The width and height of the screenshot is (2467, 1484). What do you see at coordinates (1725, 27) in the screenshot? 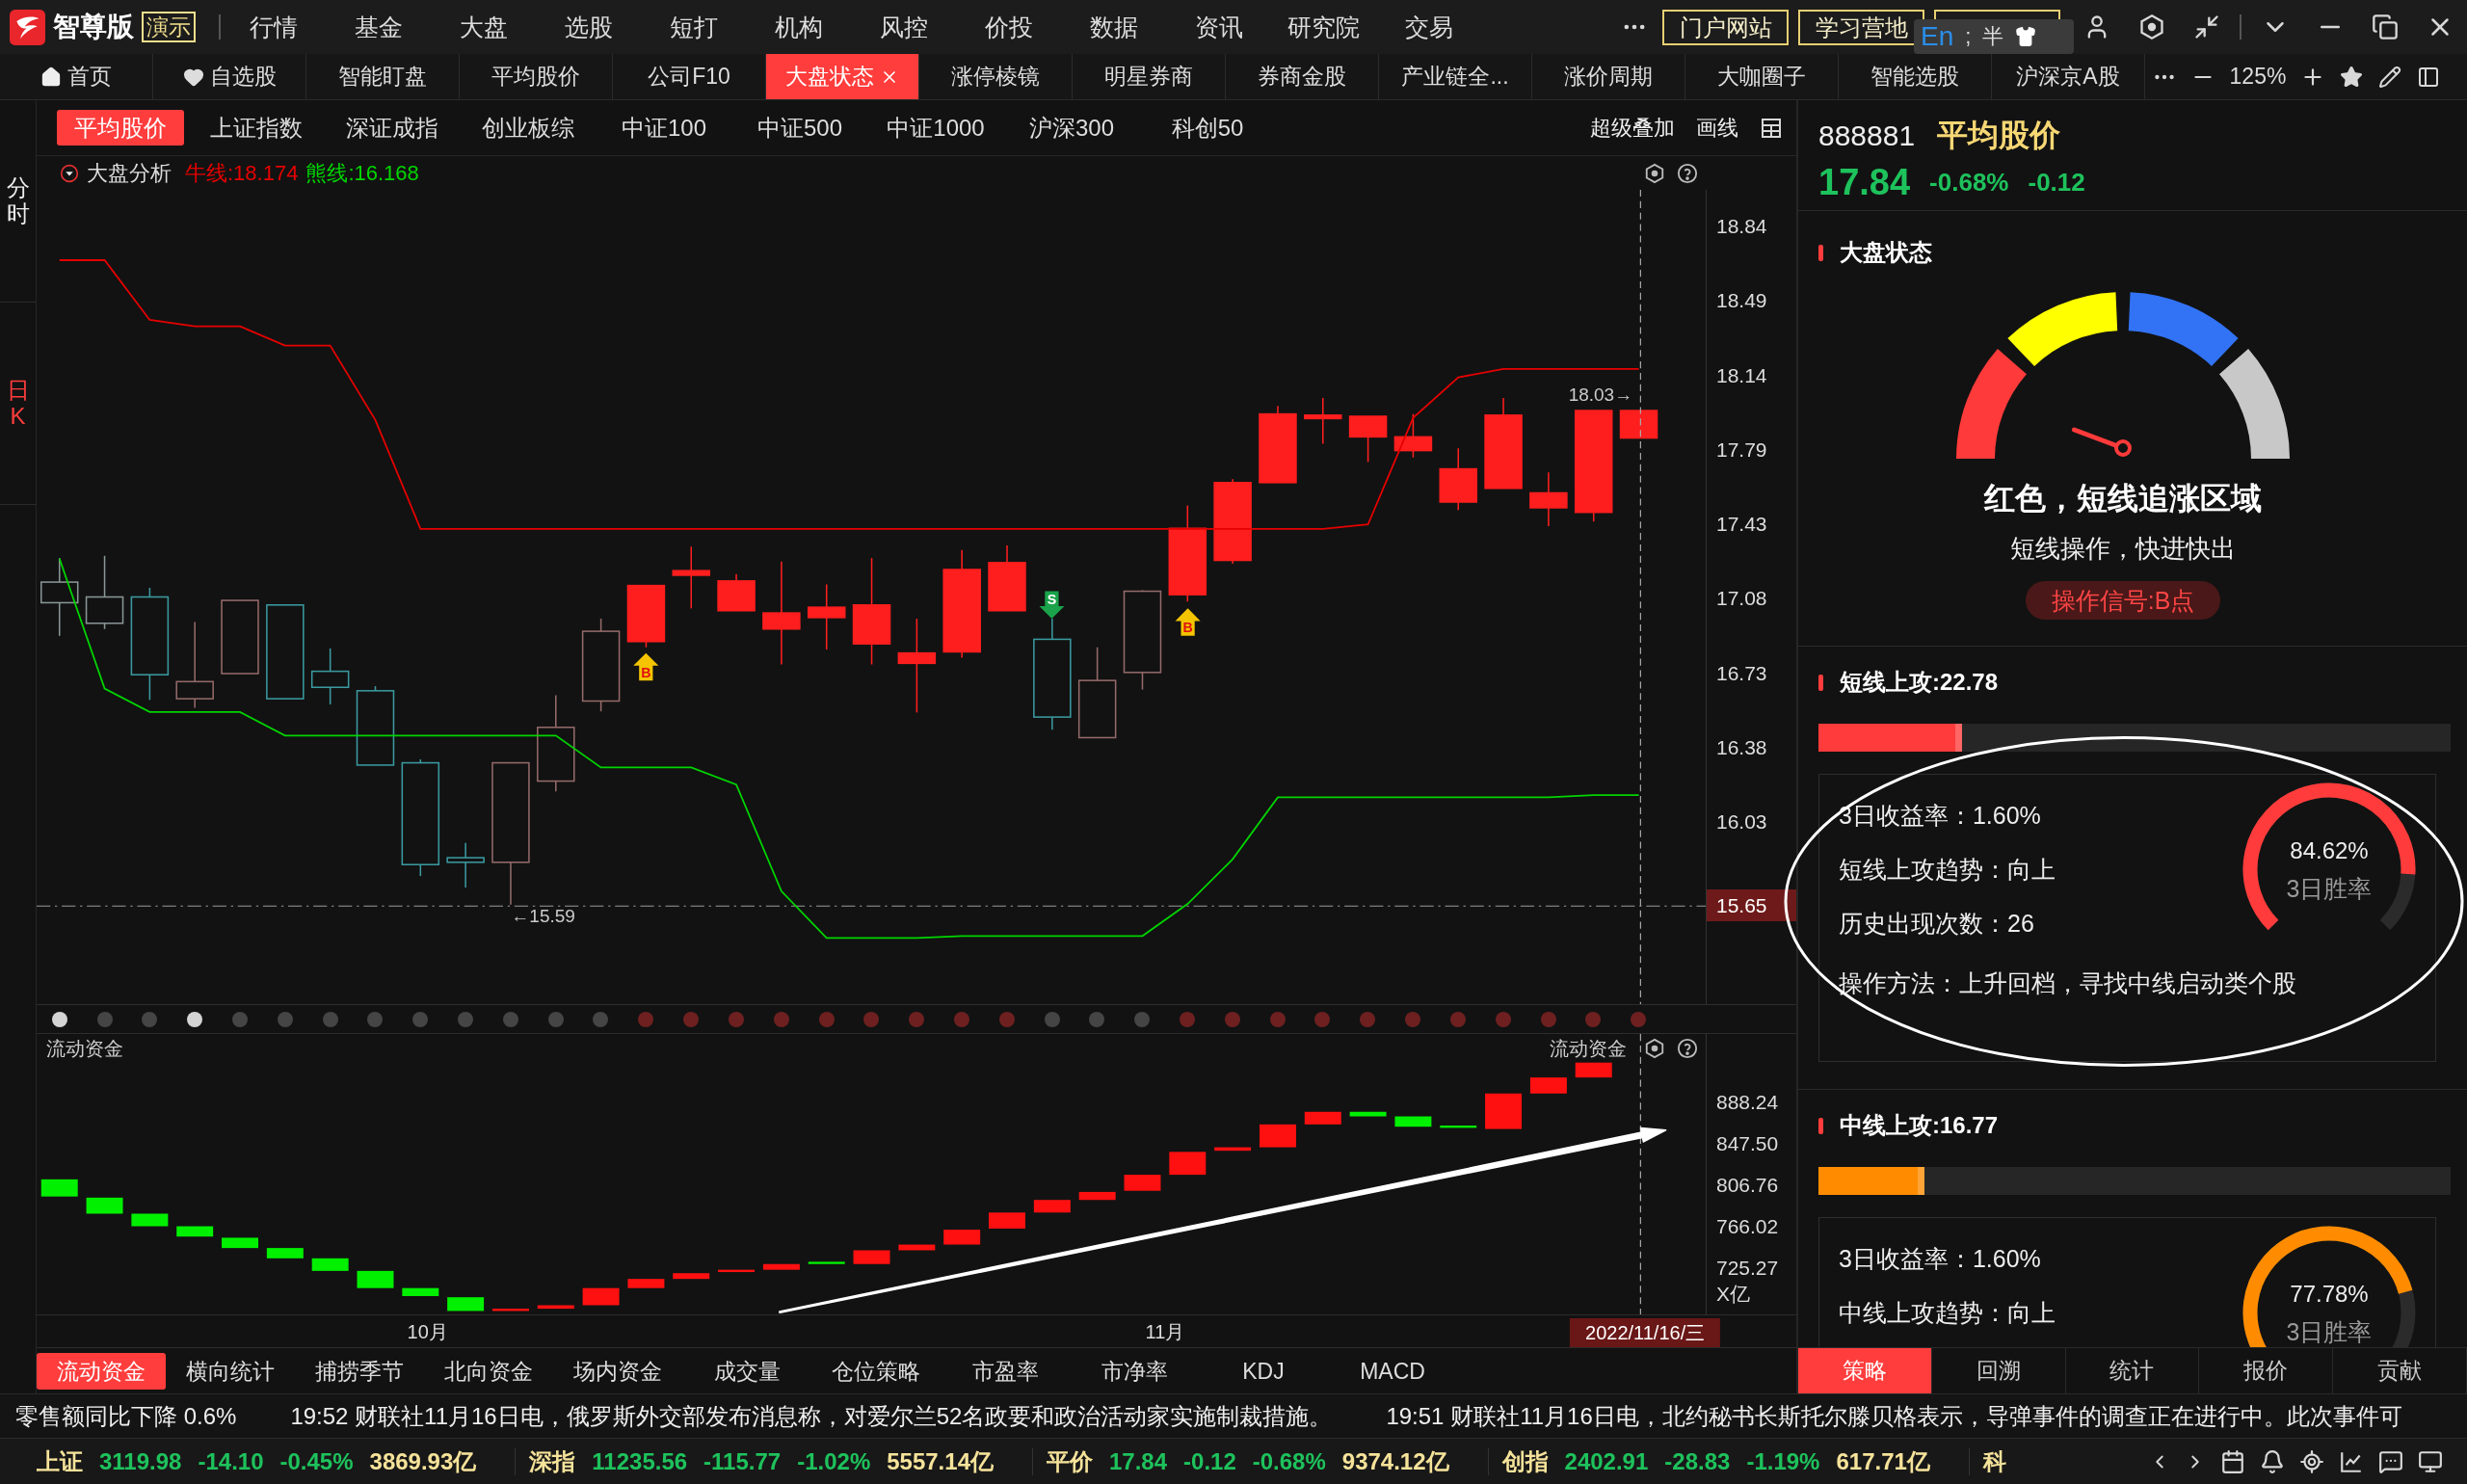
I see `link-button: 门户网站` at bounding box center [1725, 27].